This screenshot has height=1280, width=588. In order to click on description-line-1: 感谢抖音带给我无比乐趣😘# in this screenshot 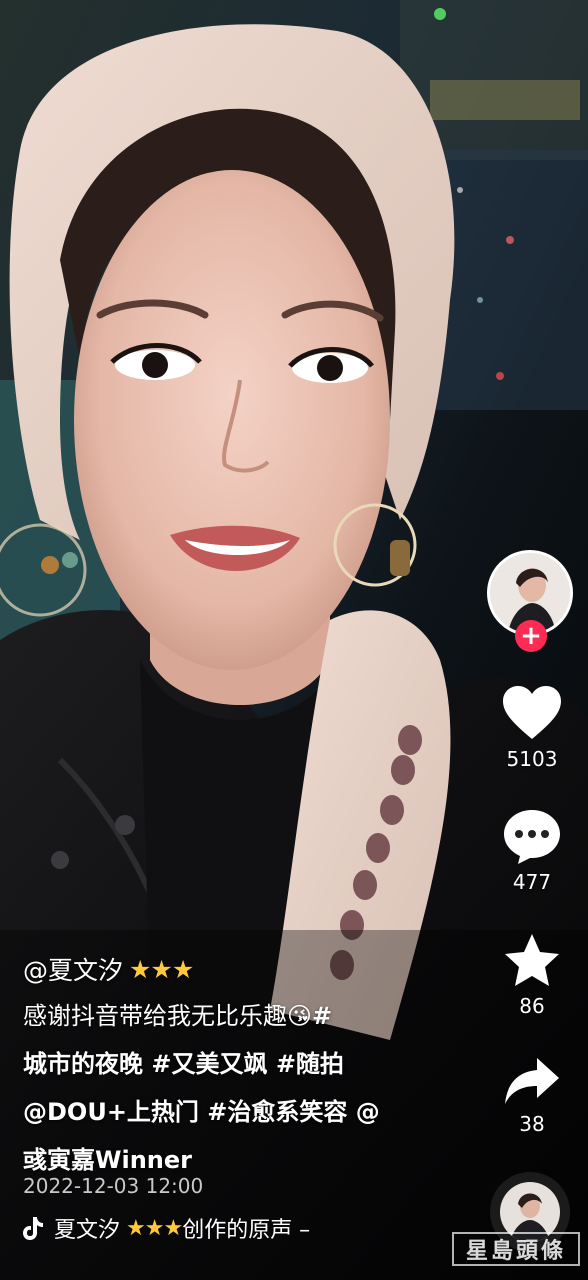, I will do `click(243, 1016)`.